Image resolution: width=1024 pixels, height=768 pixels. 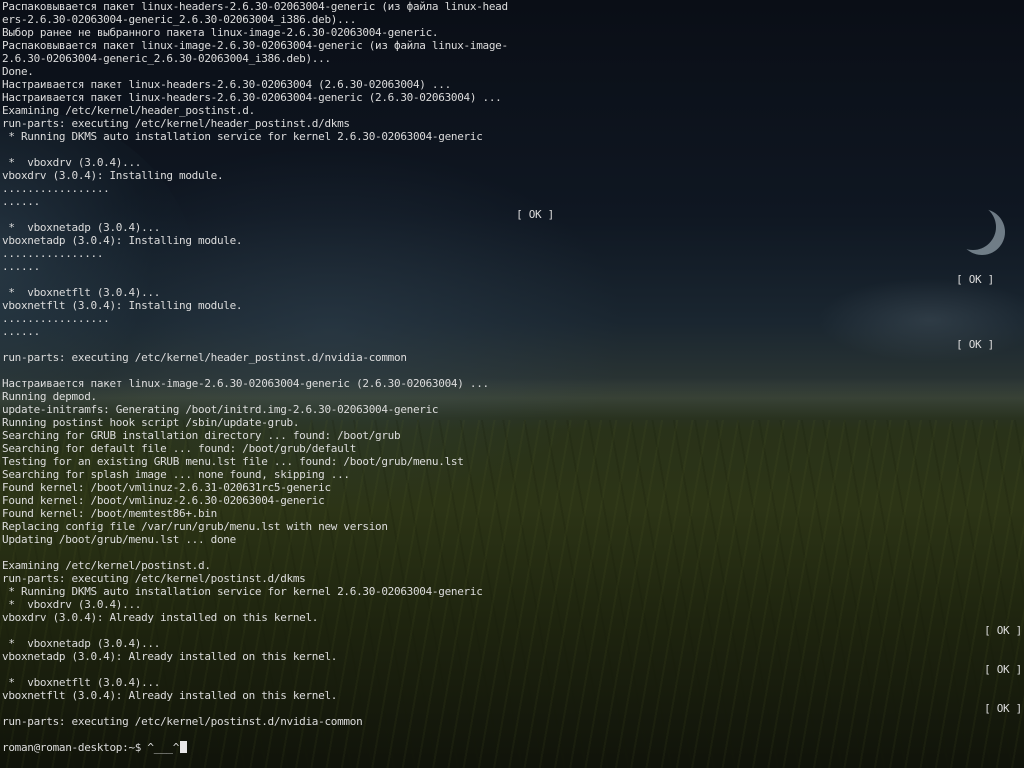 I want to click on command-input: ^___^, so click(x=163, y=747).